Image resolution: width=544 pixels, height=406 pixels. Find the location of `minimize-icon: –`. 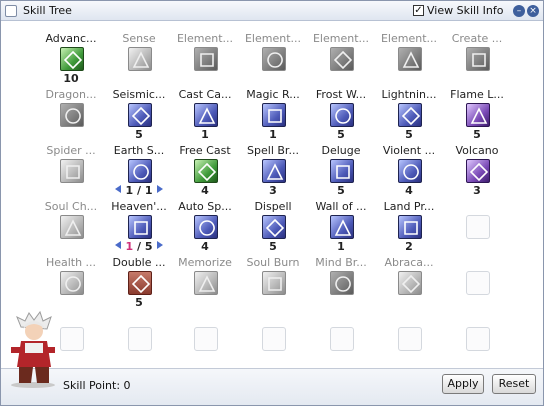

minimize-icon: – is located at coordinates (519, 11).